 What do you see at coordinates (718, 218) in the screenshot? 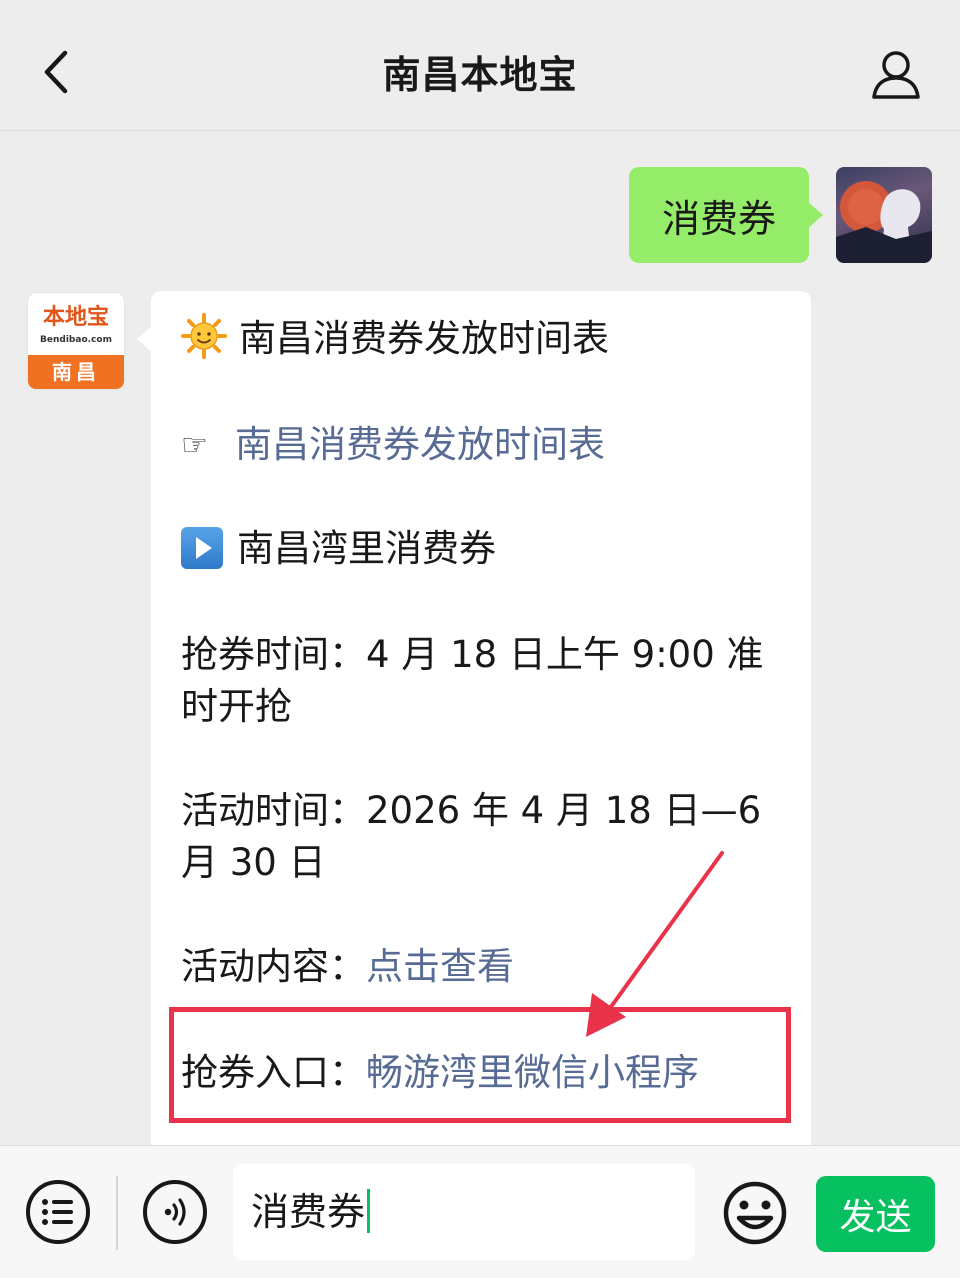
I see `outgoing-message-text: 消费券` at bounding box center [718, 218].